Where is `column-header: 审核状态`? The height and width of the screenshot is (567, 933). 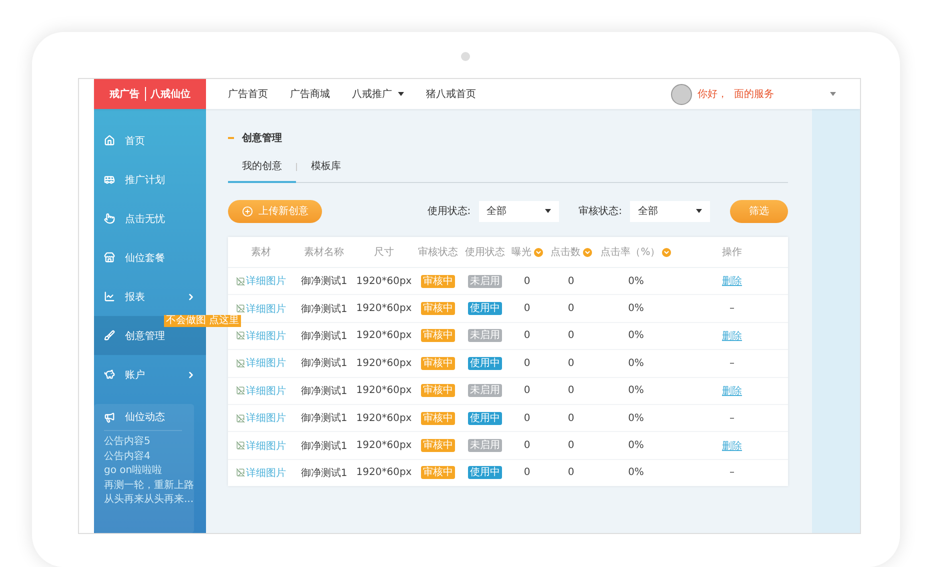 column-header: 审核状态 is located at coordinates (438, 252).